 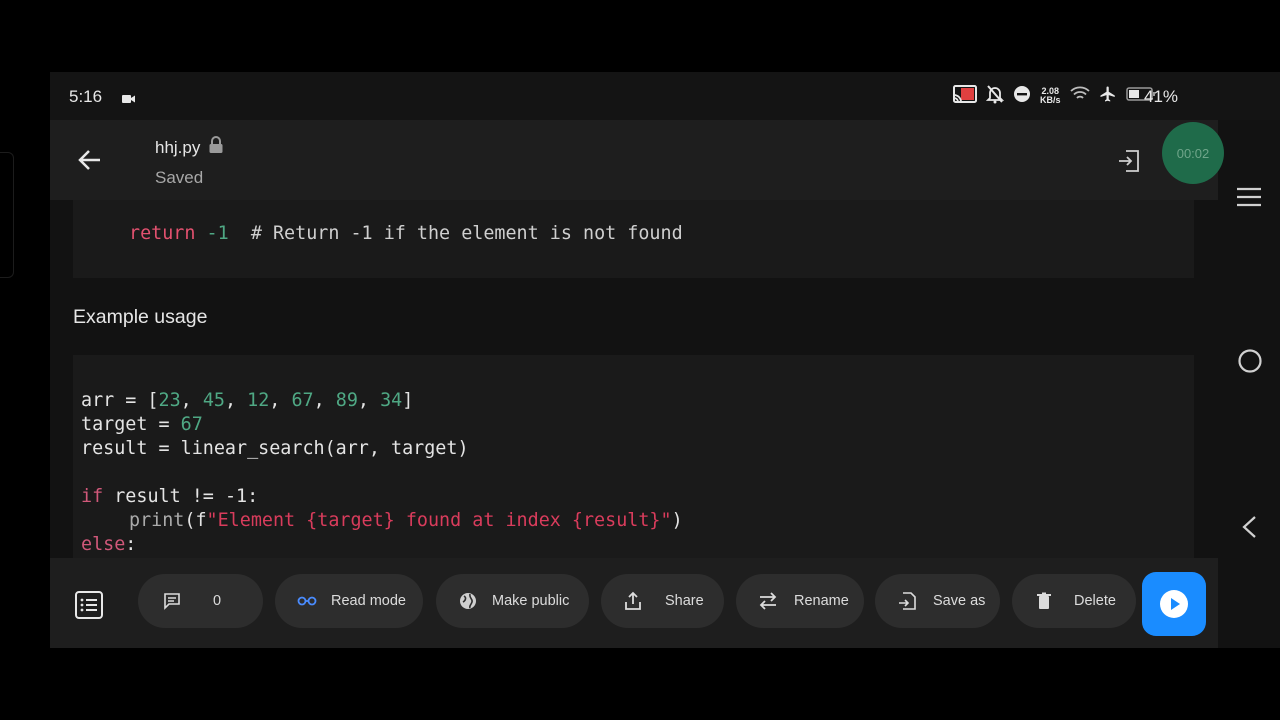 I want to click on chevron-left-icon, so click(x=1249, y=527).